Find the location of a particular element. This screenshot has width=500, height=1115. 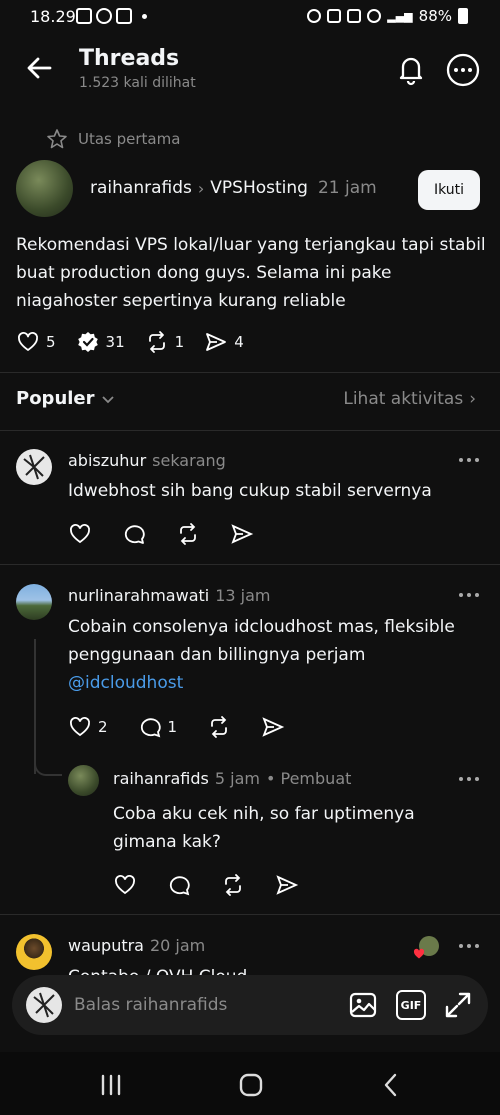

creator-badge: • Pembuat is located at coordinates (308, 778).